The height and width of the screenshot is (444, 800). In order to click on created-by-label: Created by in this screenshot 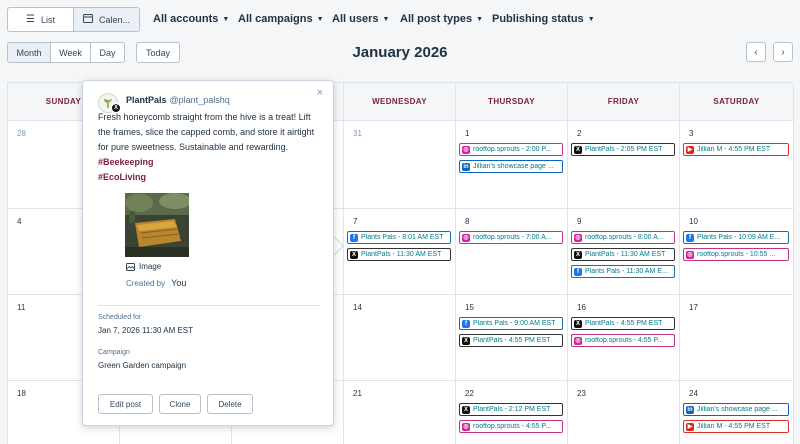, I will do `click(146, 283)`.